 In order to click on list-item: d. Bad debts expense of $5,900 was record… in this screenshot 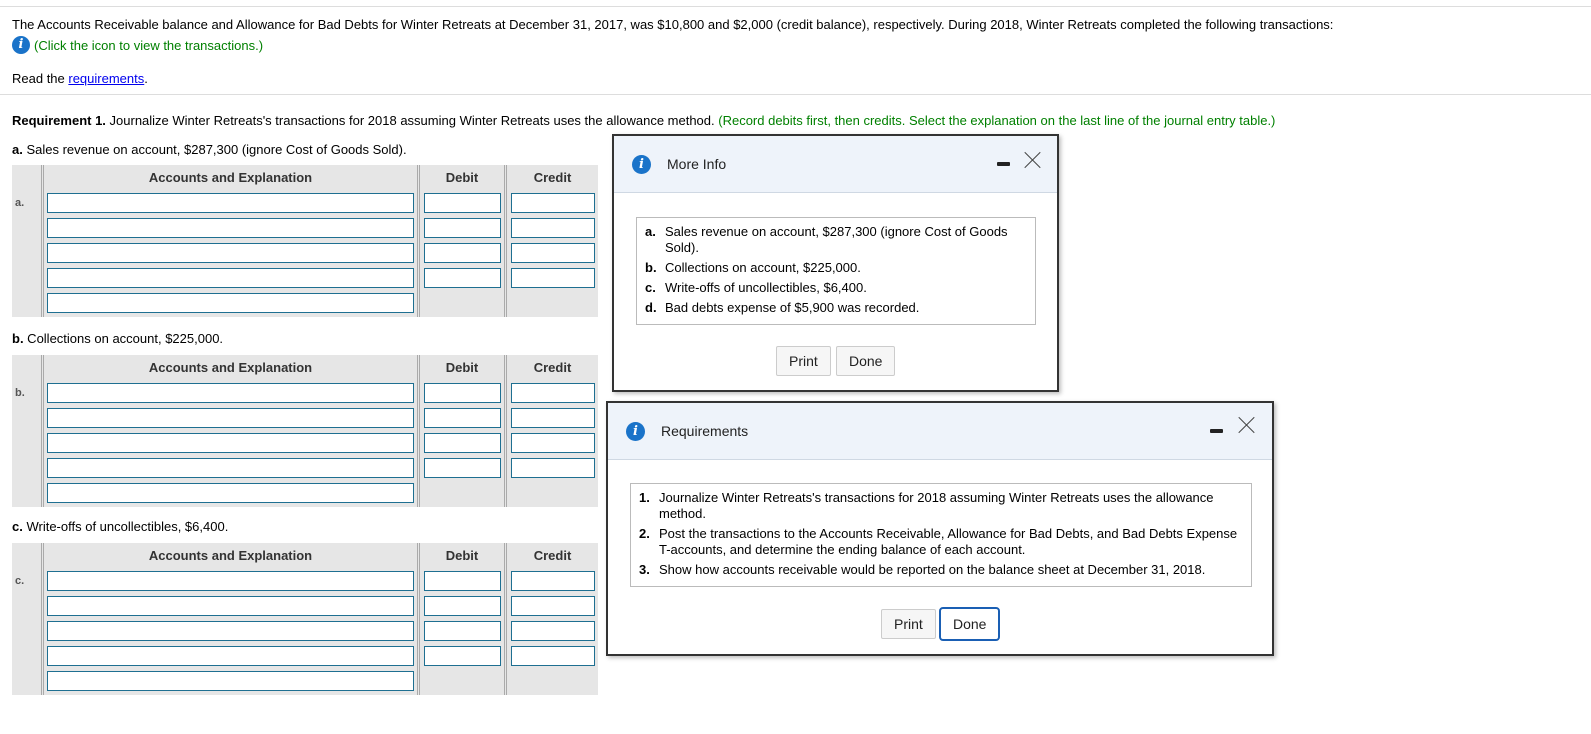, I will do `click(782, 307)`.